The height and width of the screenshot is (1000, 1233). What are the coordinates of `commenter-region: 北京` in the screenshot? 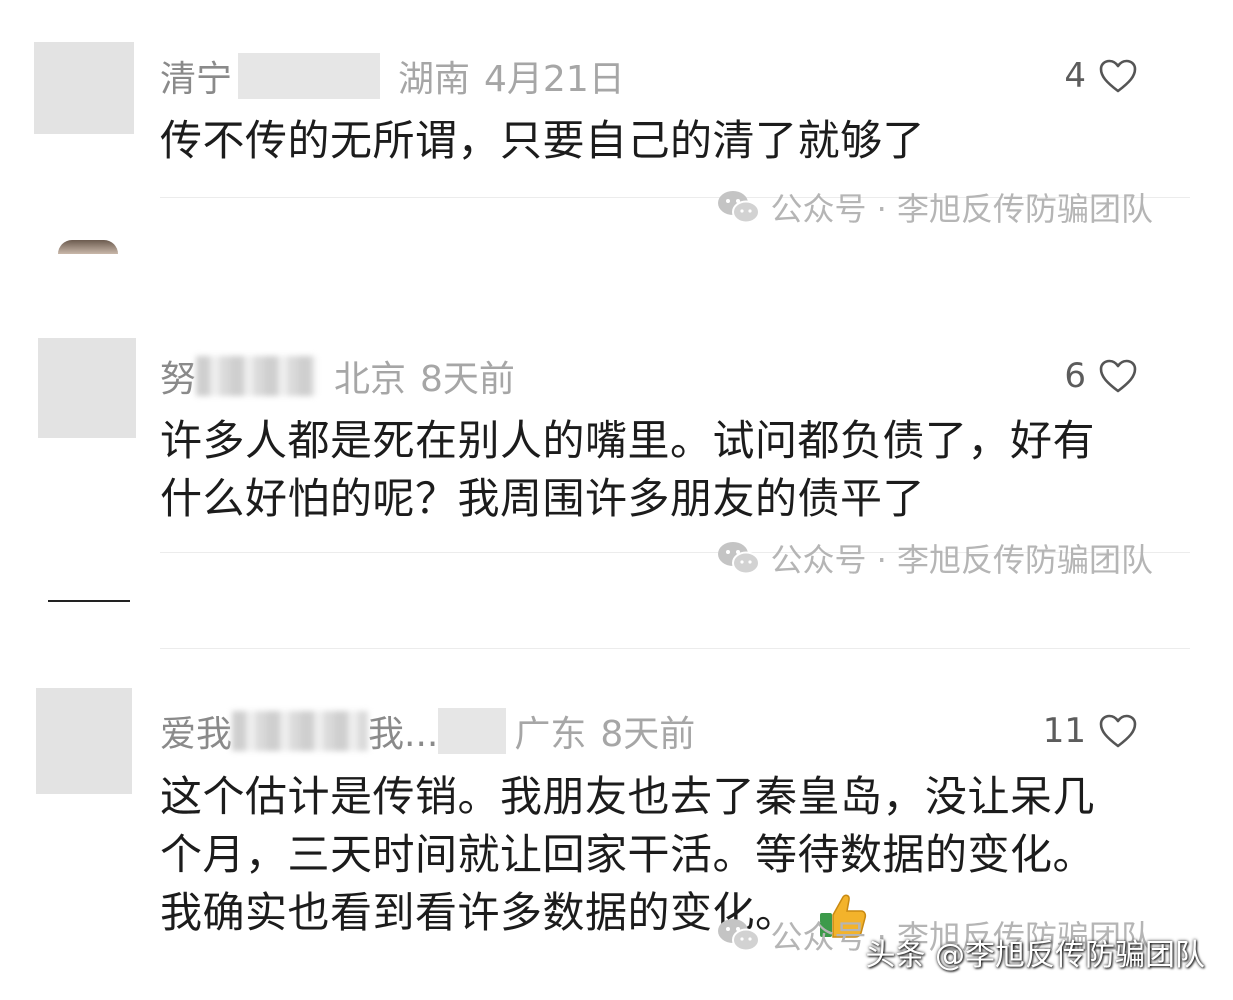 It's located at (370, 379).